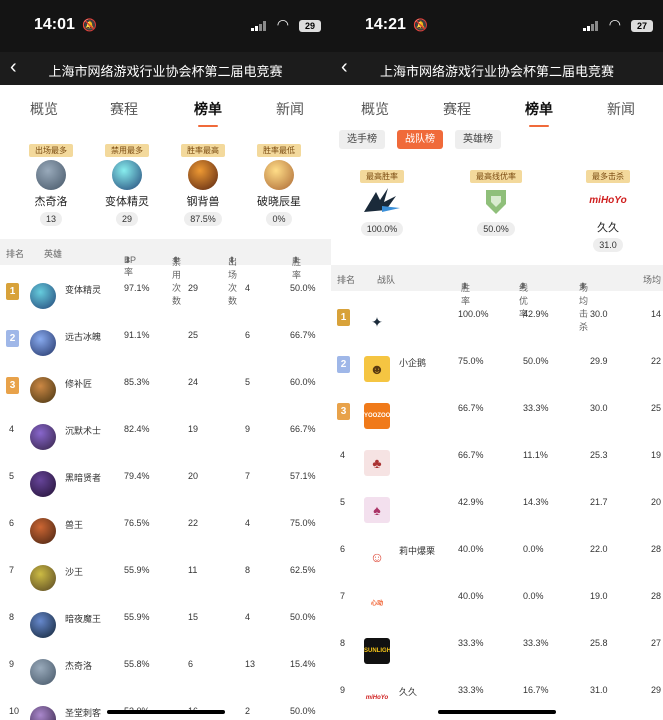 Image resolution: width=663 pixels, height=720 pixels. Describe the element at coordinates (608, 209) in the screenshot. I see `stat-card: 最多击杀 miHoYo 久久 31.0` at that location.